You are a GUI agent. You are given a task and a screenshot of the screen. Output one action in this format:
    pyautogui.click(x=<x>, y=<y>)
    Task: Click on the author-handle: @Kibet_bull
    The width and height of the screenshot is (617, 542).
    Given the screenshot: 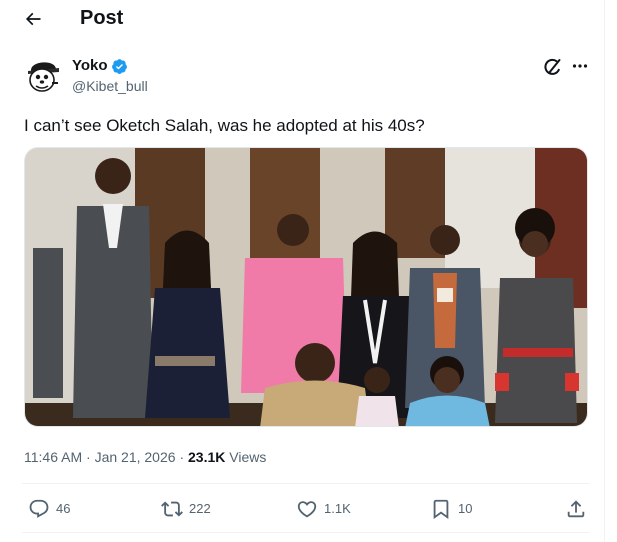 What is the action you would take?
    pyautogui.click(x=110, y=86)
    